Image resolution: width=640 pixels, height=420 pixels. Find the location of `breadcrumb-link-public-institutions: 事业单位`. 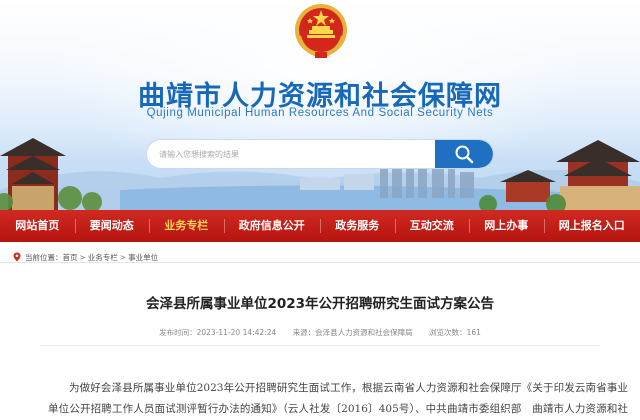

breadcrumb-link-public-institutions: 事业单位 is located at coordinates (143, 257).